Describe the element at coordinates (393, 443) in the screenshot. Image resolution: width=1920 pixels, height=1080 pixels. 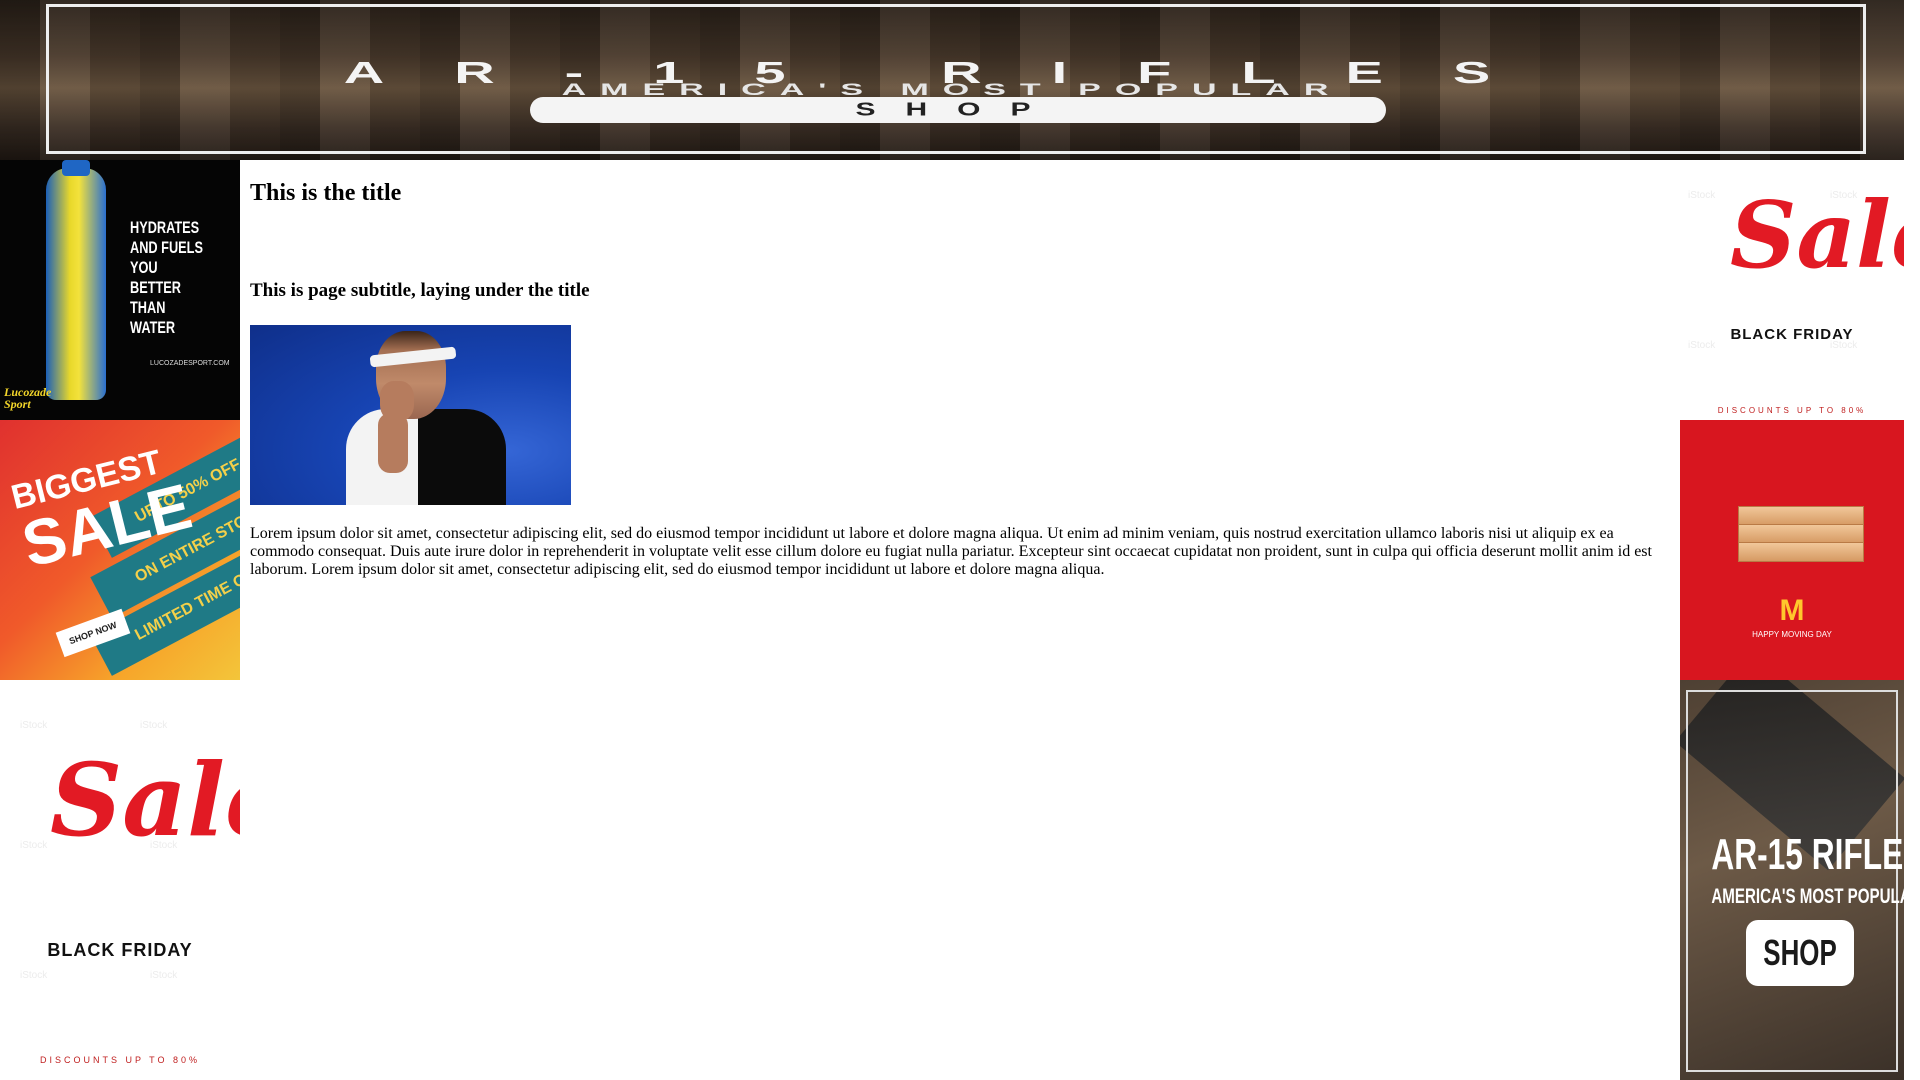
I see `player-arm` at that location.